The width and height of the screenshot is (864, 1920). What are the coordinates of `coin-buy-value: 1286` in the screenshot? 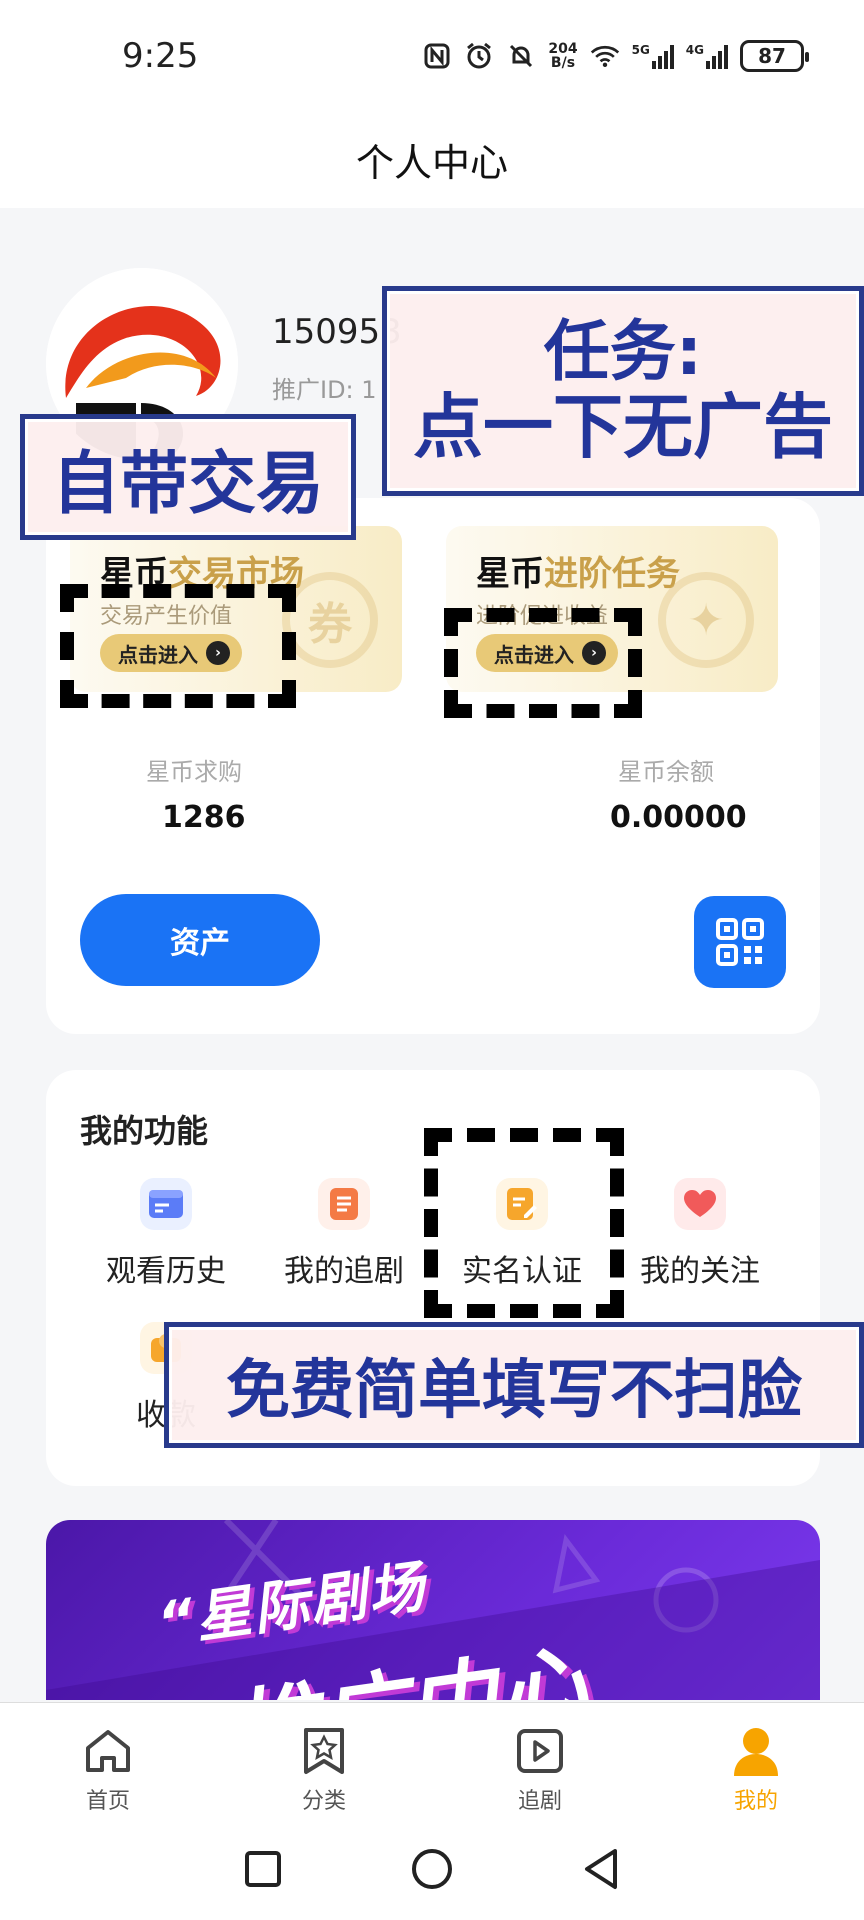 It's located at (204, 817).